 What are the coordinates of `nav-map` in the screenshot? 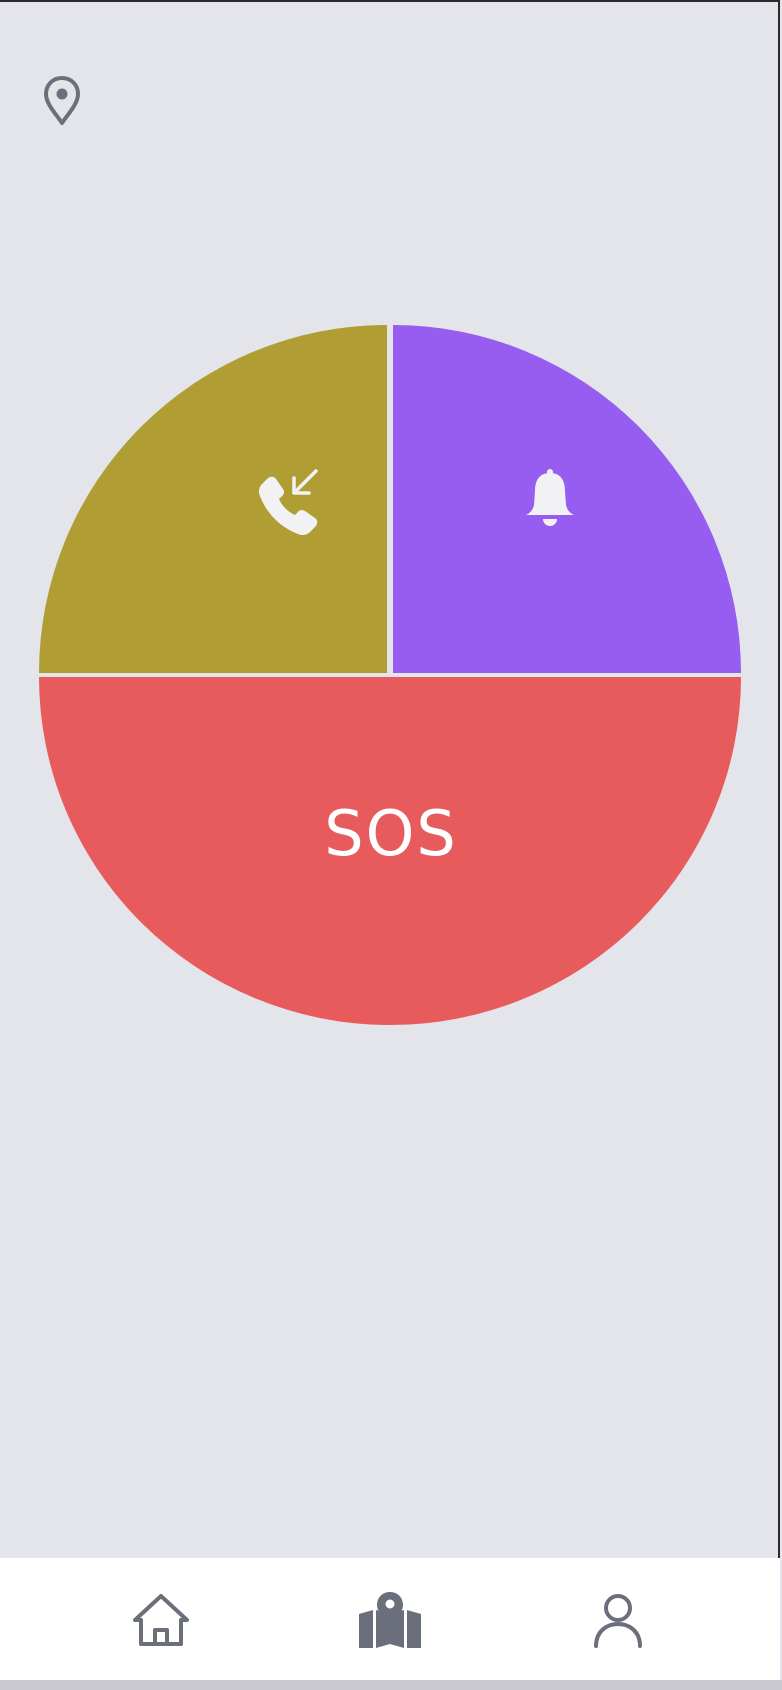 It's located at (390, 1620).